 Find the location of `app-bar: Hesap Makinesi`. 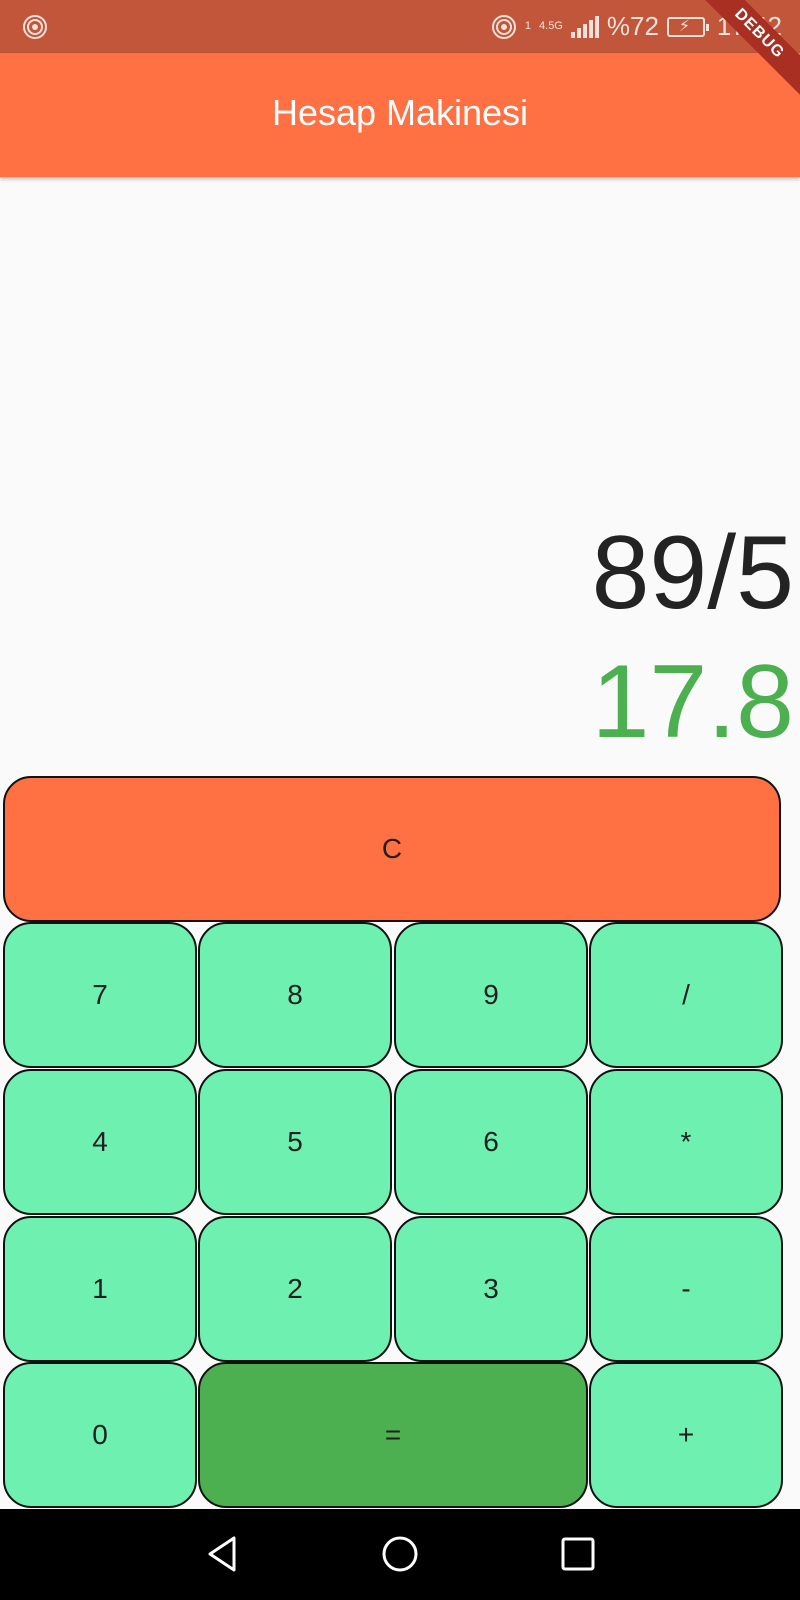

app-bar: Hesap Makinesi is located at coordinates (400, 115).